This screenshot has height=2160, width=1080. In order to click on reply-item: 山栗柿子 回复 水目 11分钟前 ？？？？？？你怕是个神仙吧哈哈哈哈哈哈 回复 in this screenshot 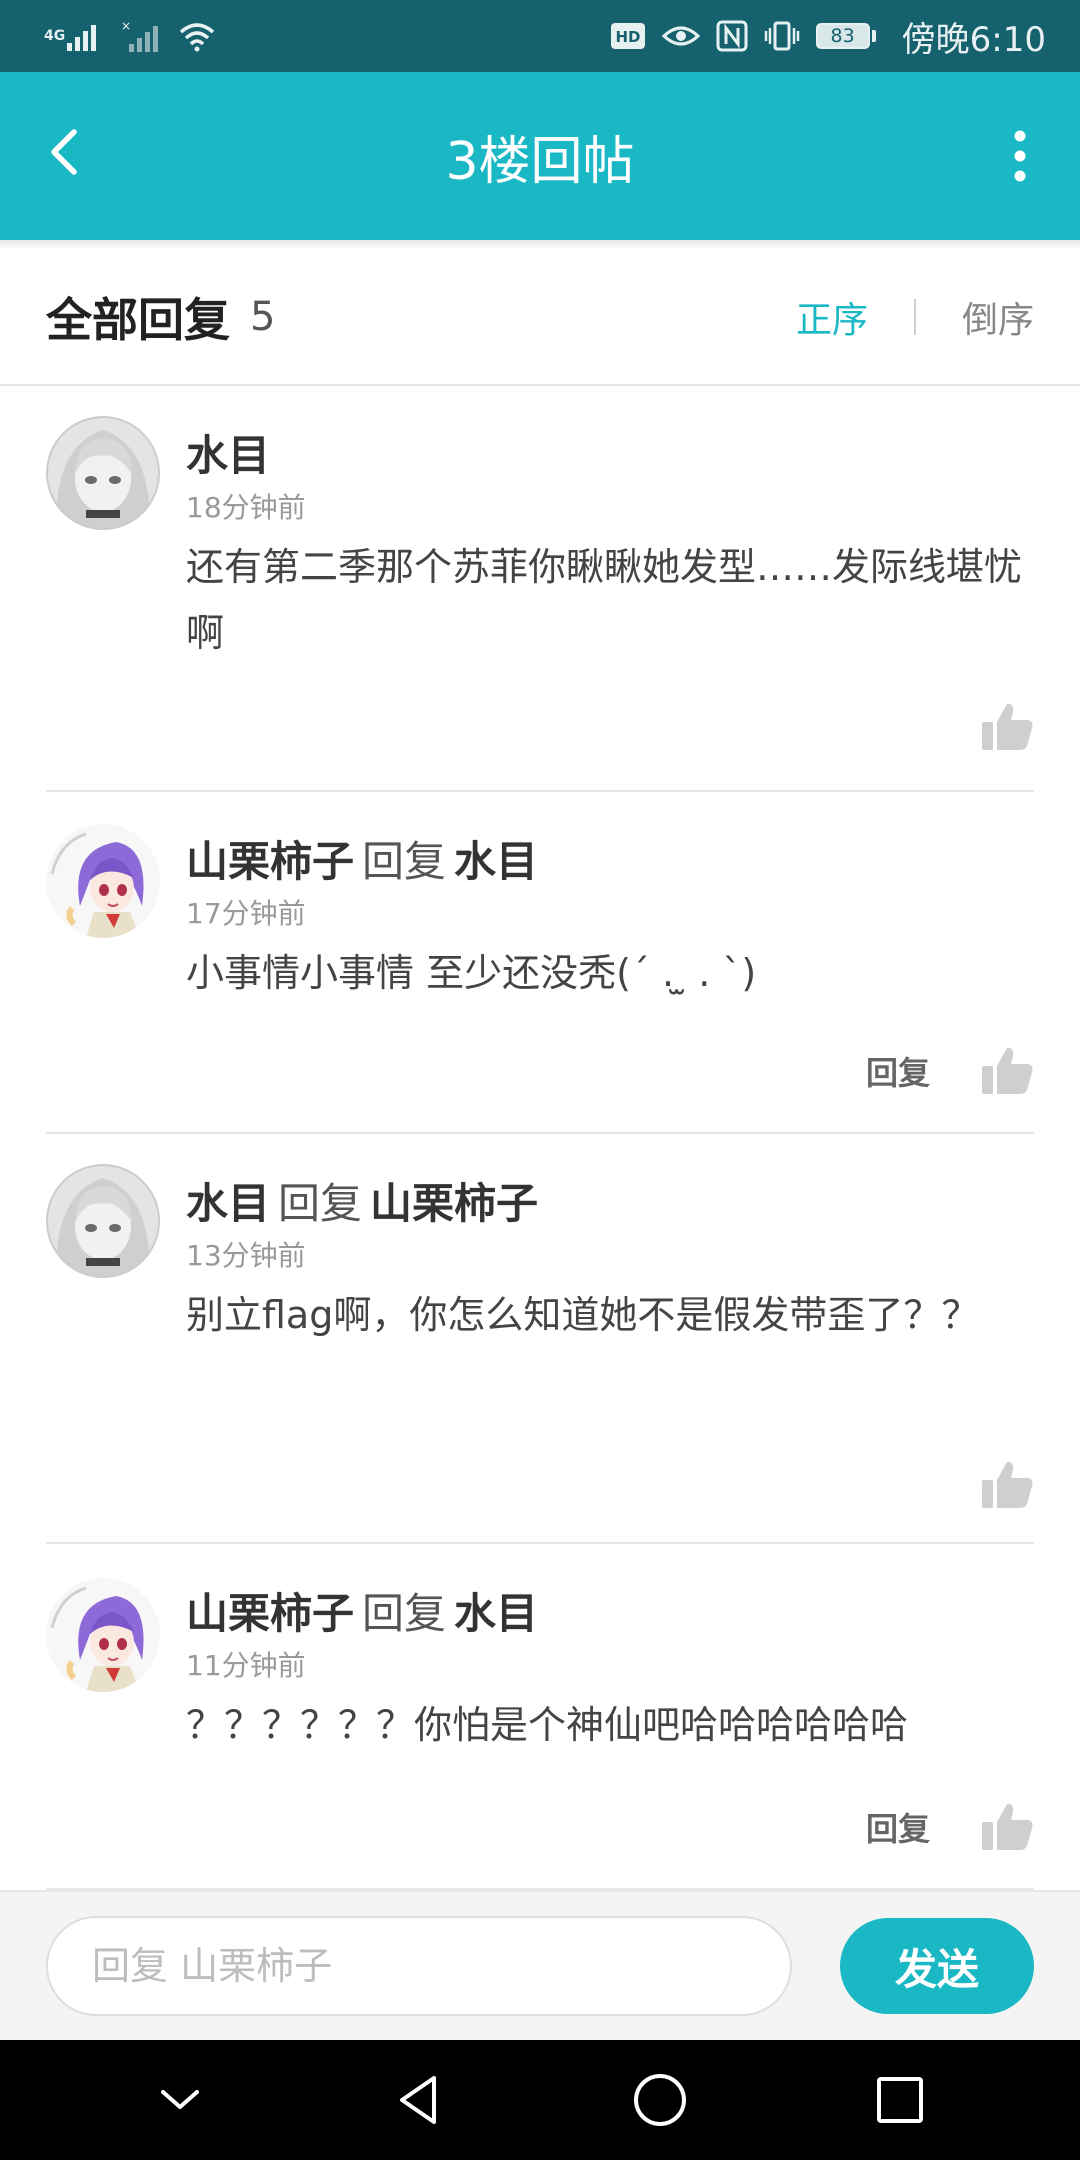, I will do `click(540, 1717)`.